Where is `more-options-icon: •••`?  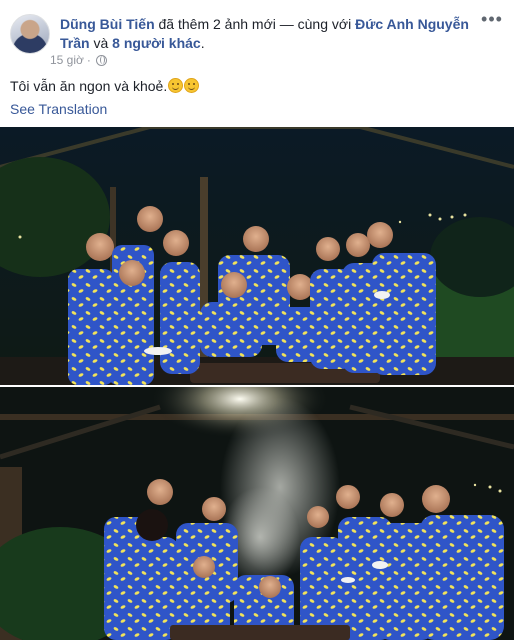
more-options-icon: ••• is located at coordinates (492, 20).